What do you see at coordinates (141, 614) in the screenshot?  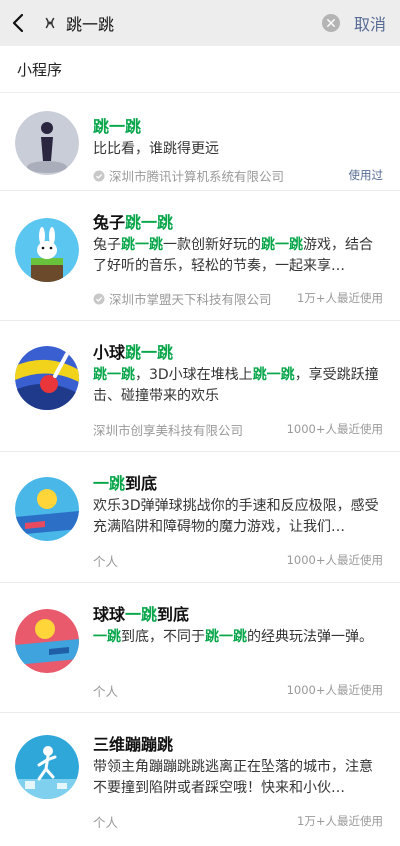 I see `result-title: 球球一跳到底` at bounding box center [141, 614].